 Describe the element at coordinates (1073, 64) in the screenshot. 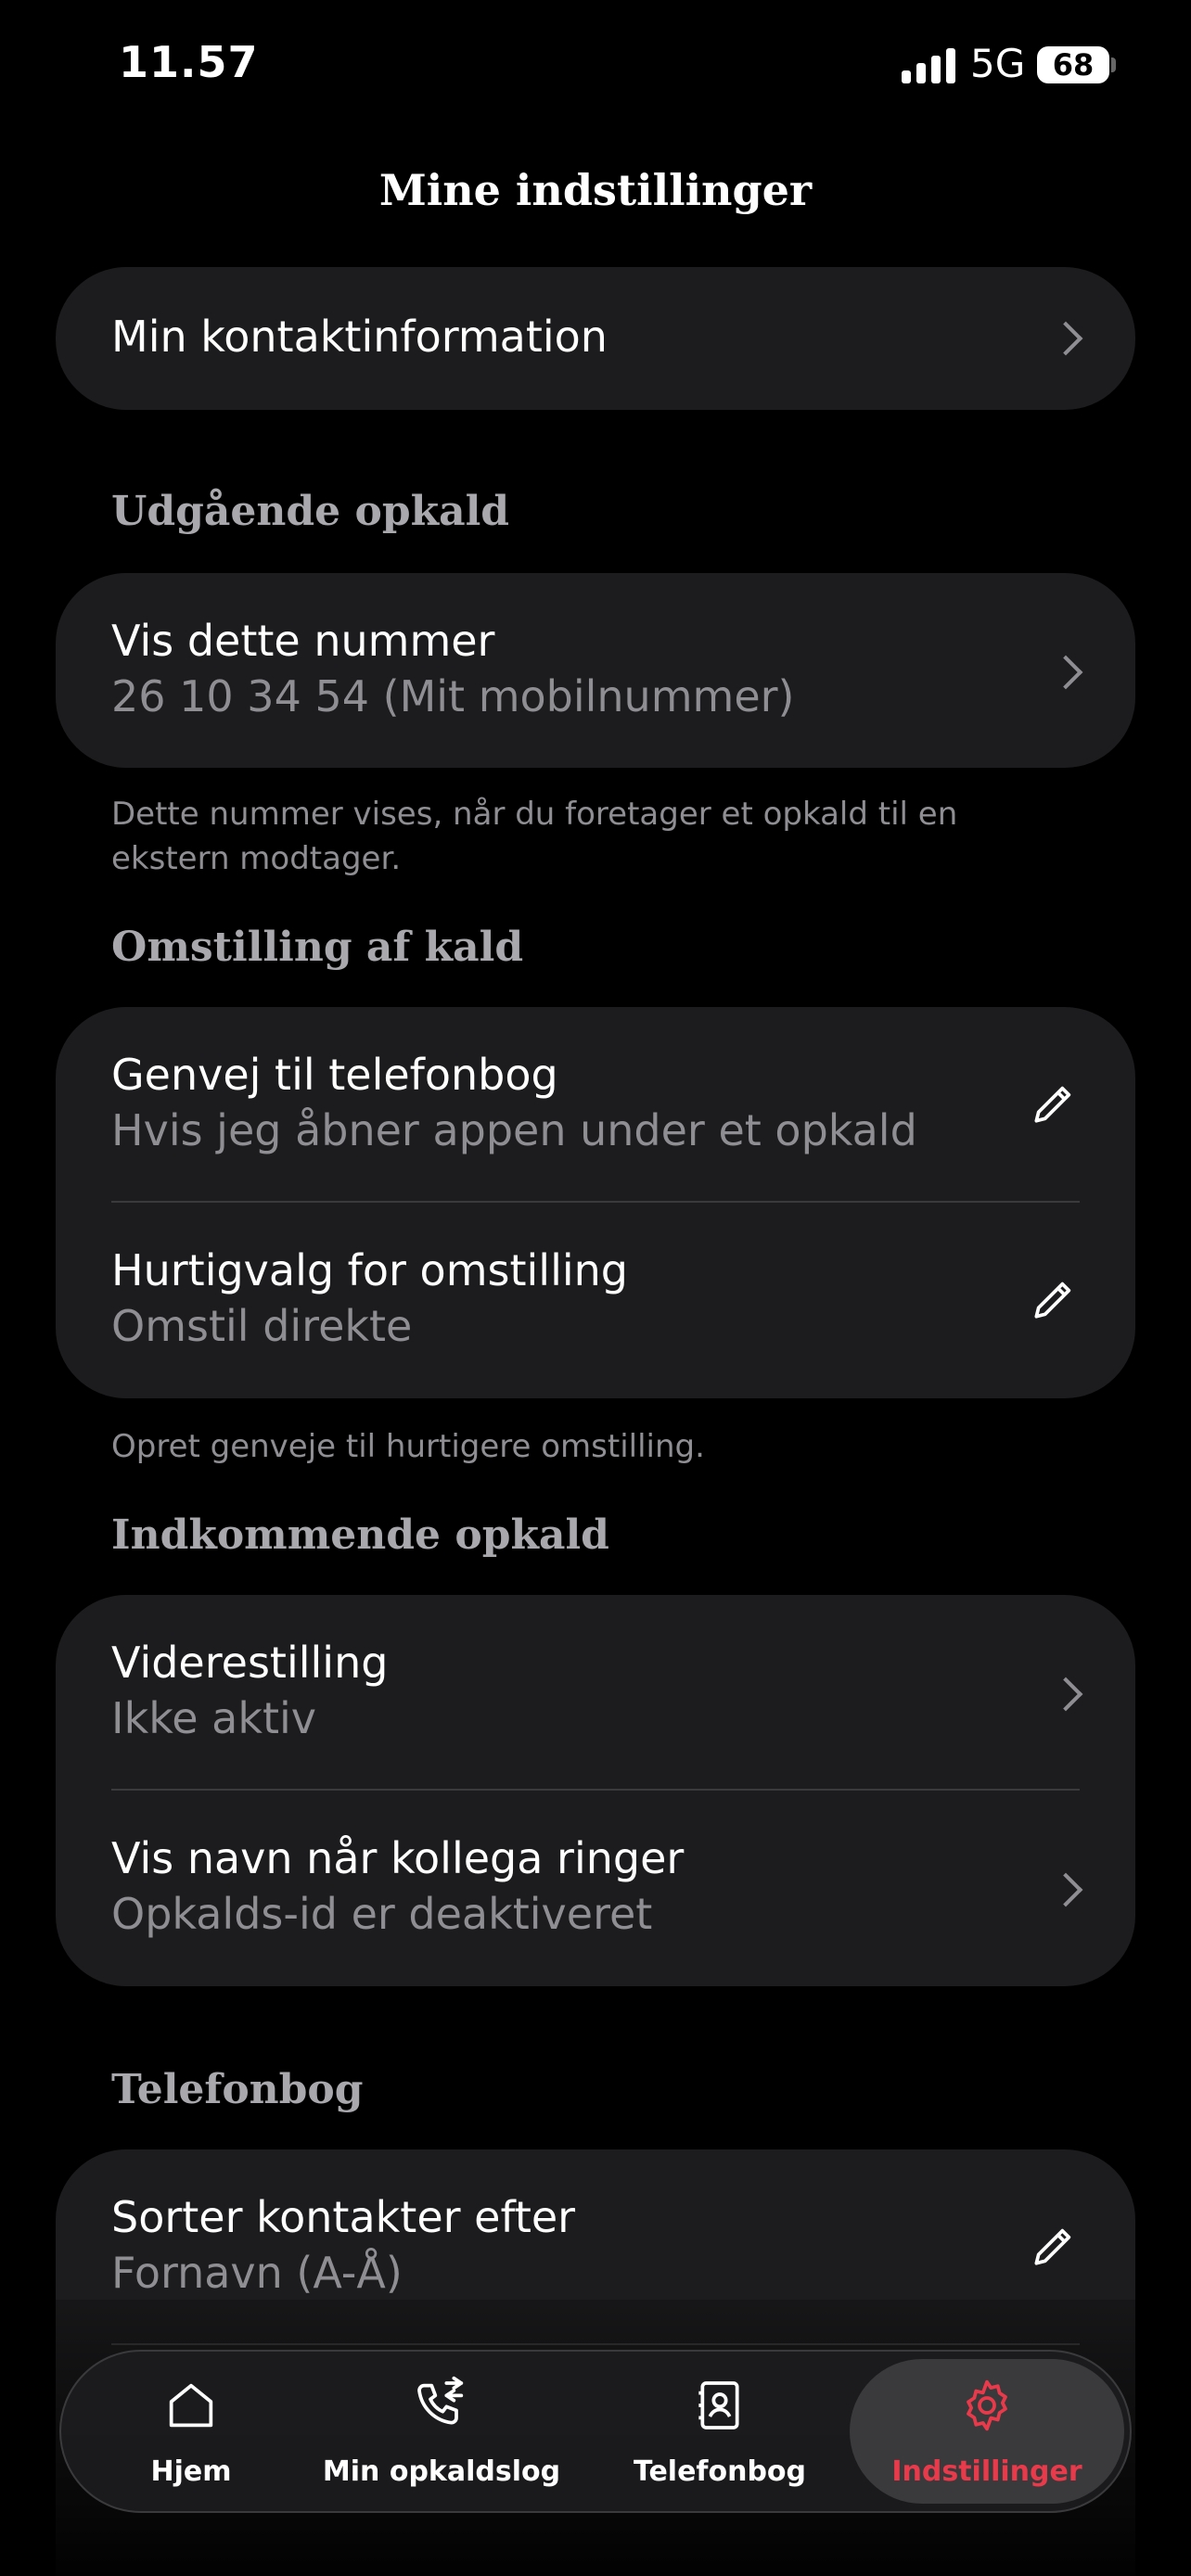

I see `battery-icon: 68` at that location.